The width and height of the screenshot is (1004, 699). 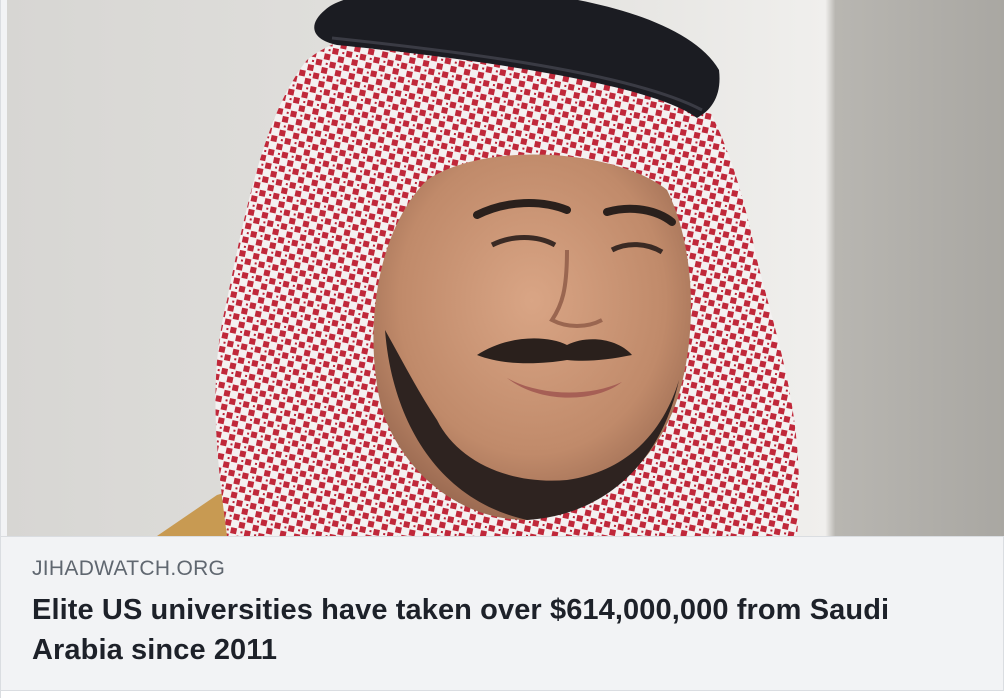 What do you see at coordinates (502, 536) in the screenshot?
I see `image-divider` at bounding box center [502, 536].